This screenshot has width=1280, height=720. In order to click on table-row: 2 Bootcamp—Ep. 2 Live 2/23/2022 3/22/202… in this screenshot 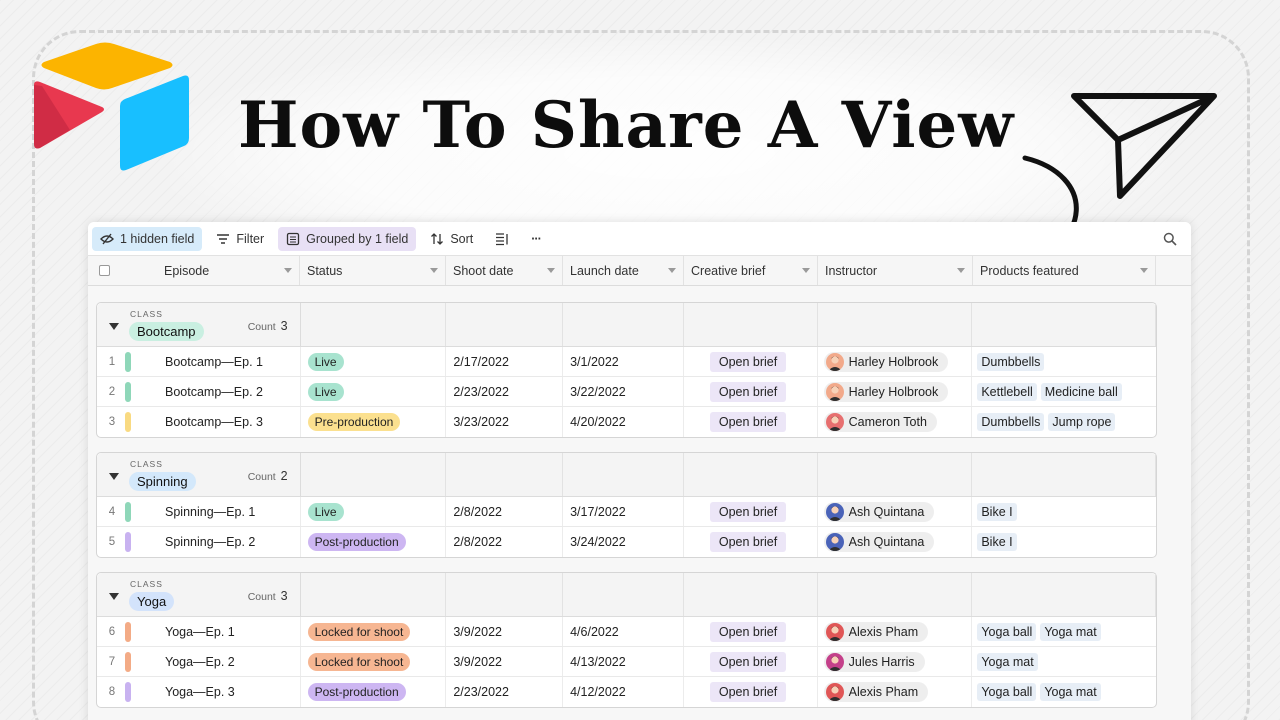, I will do `click(626, 392)`.